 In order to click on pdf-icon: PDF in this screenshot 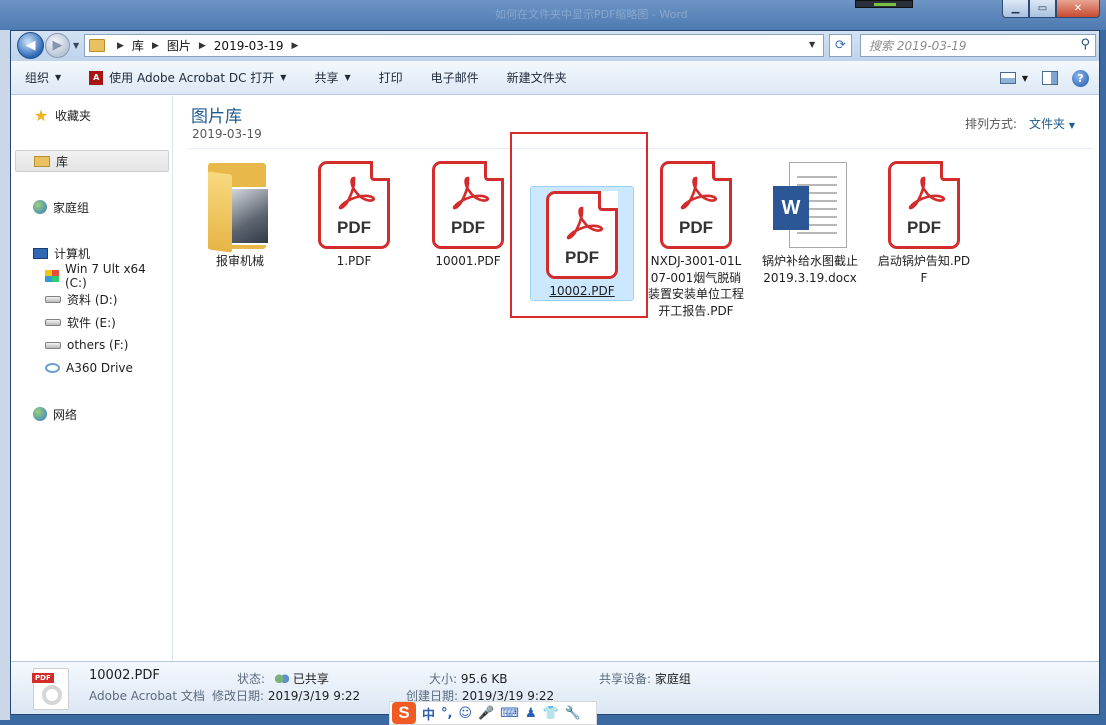, I will do `click(696, 205)`.